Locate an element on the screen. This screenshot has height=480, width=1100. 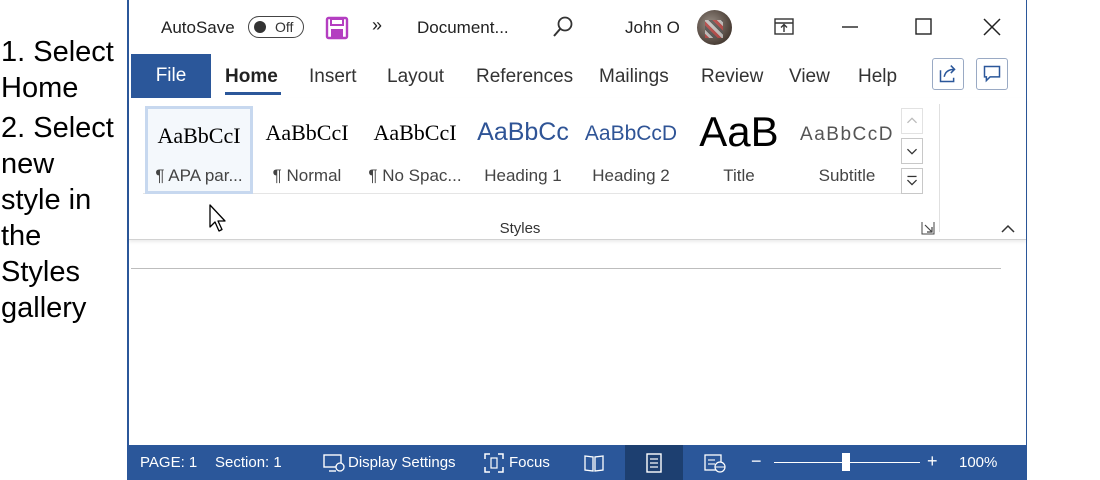
tab-mailings: Mailings is located at coordinates (634, 77).